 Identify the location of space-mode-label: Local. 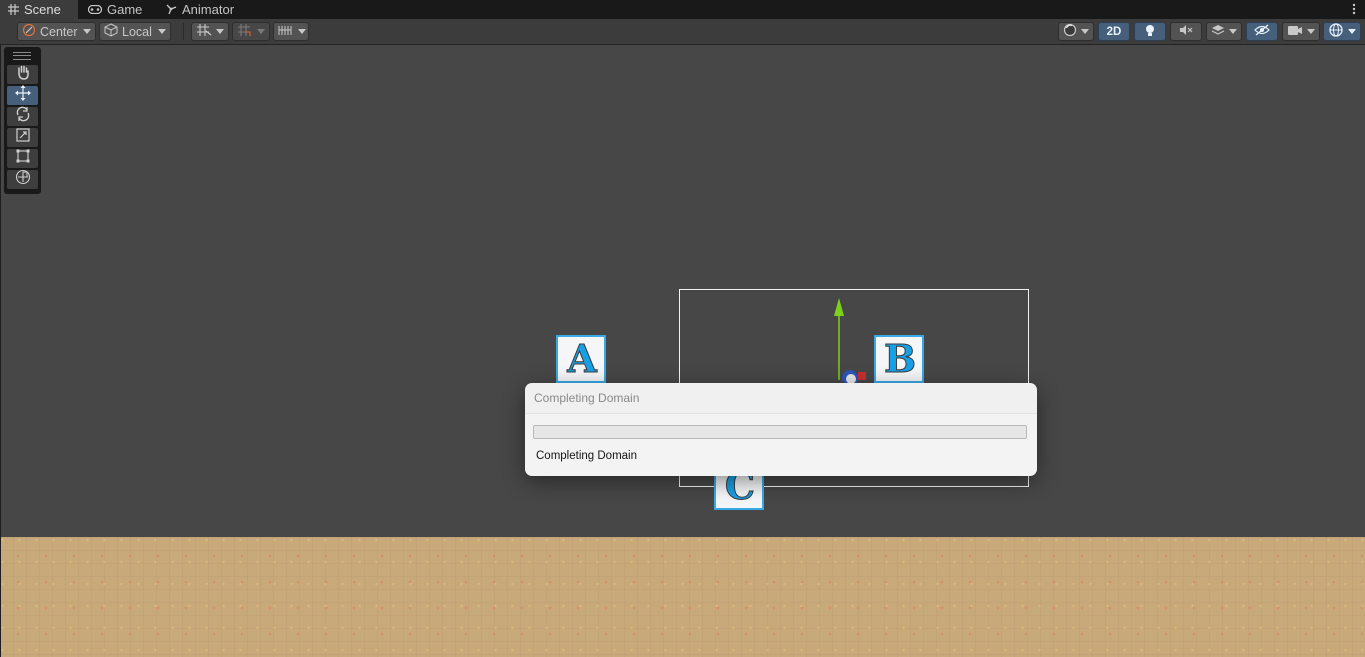
(137, 31).